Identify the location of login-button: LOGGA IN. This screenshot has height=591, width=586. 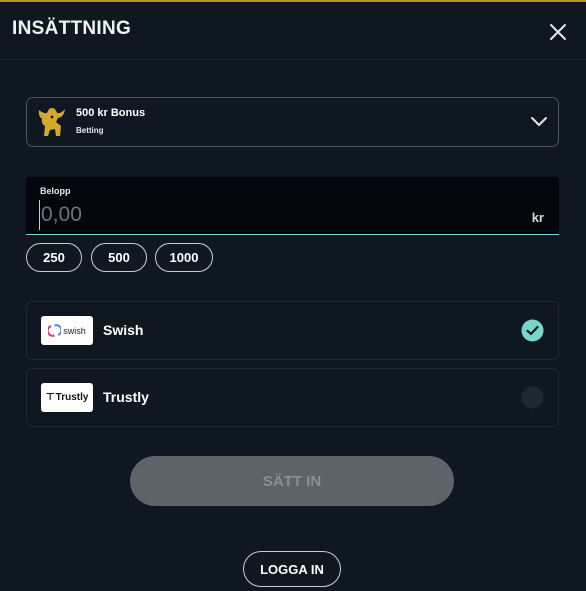
(292, 569).